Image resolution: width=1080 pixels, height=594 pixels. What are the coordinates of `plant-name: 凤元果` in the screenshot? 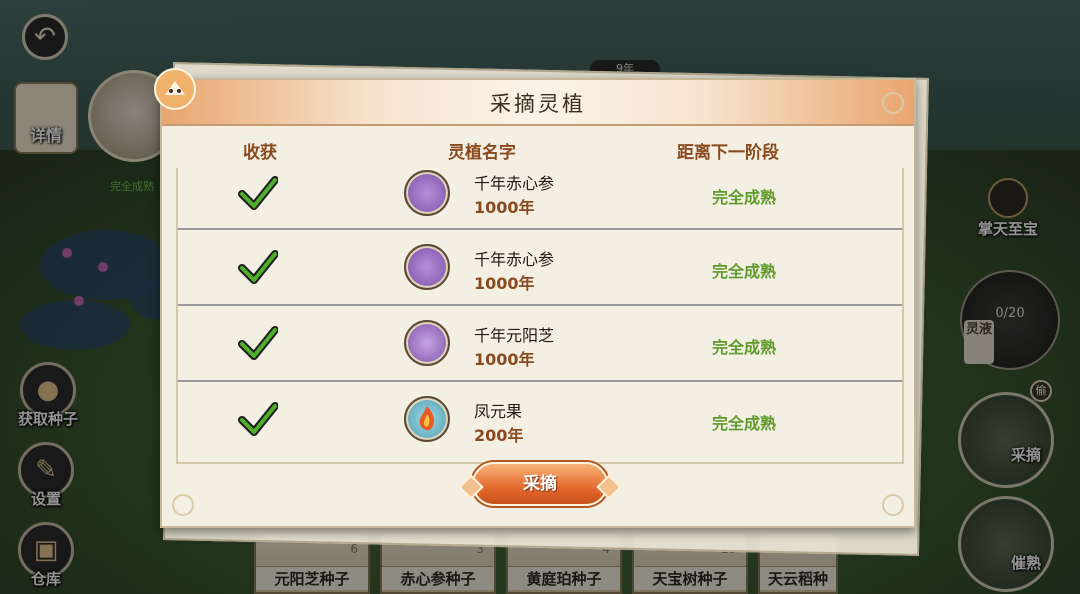 It's located at (498, 411).